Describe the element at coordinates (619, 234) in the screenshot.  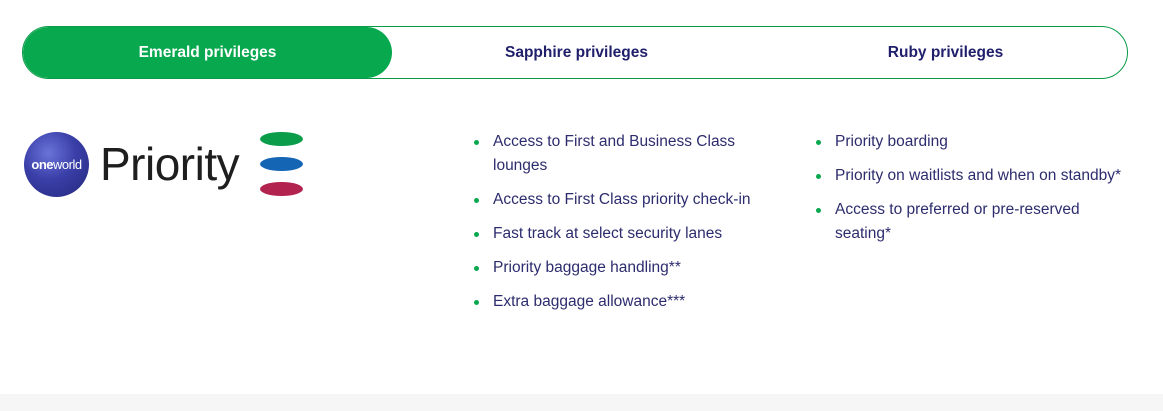
I see `list-item: Fast track at select security lanes` at that location.